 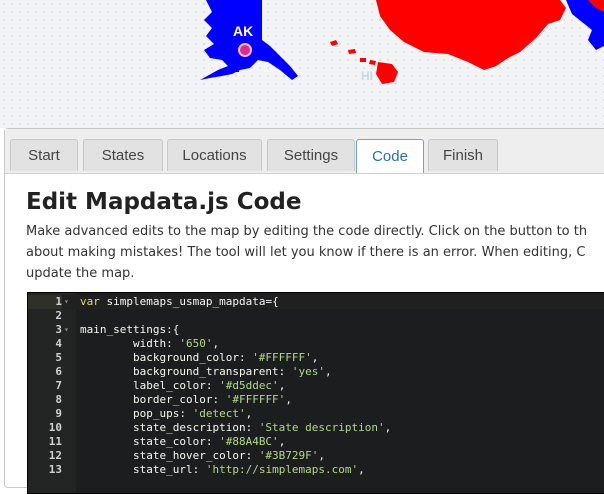 I want to click on intro-line: update the map., so click(x=80, y=273).